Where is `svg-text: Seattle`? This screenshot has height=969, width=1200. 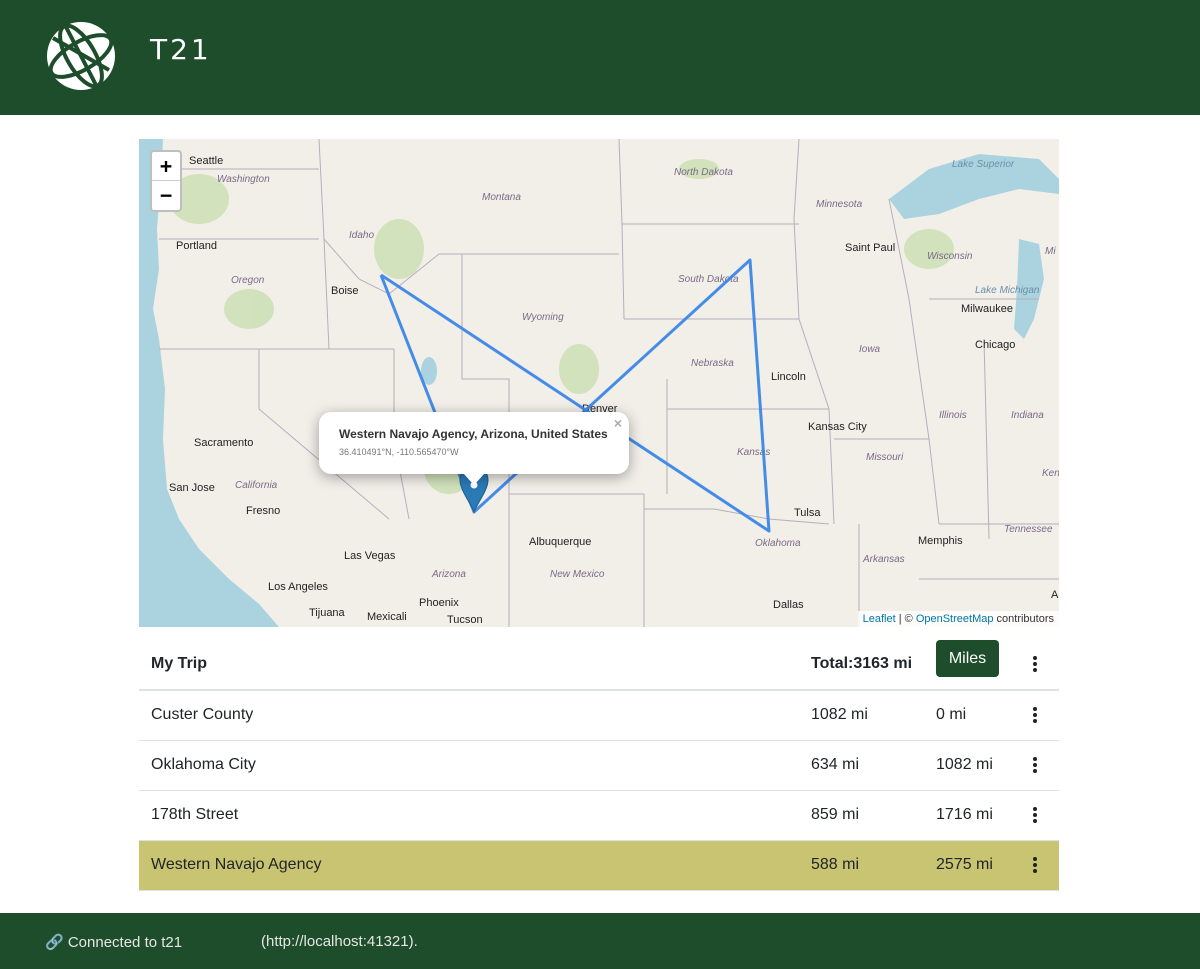 svg-text: Seattle is located at coordinates (206, 161).